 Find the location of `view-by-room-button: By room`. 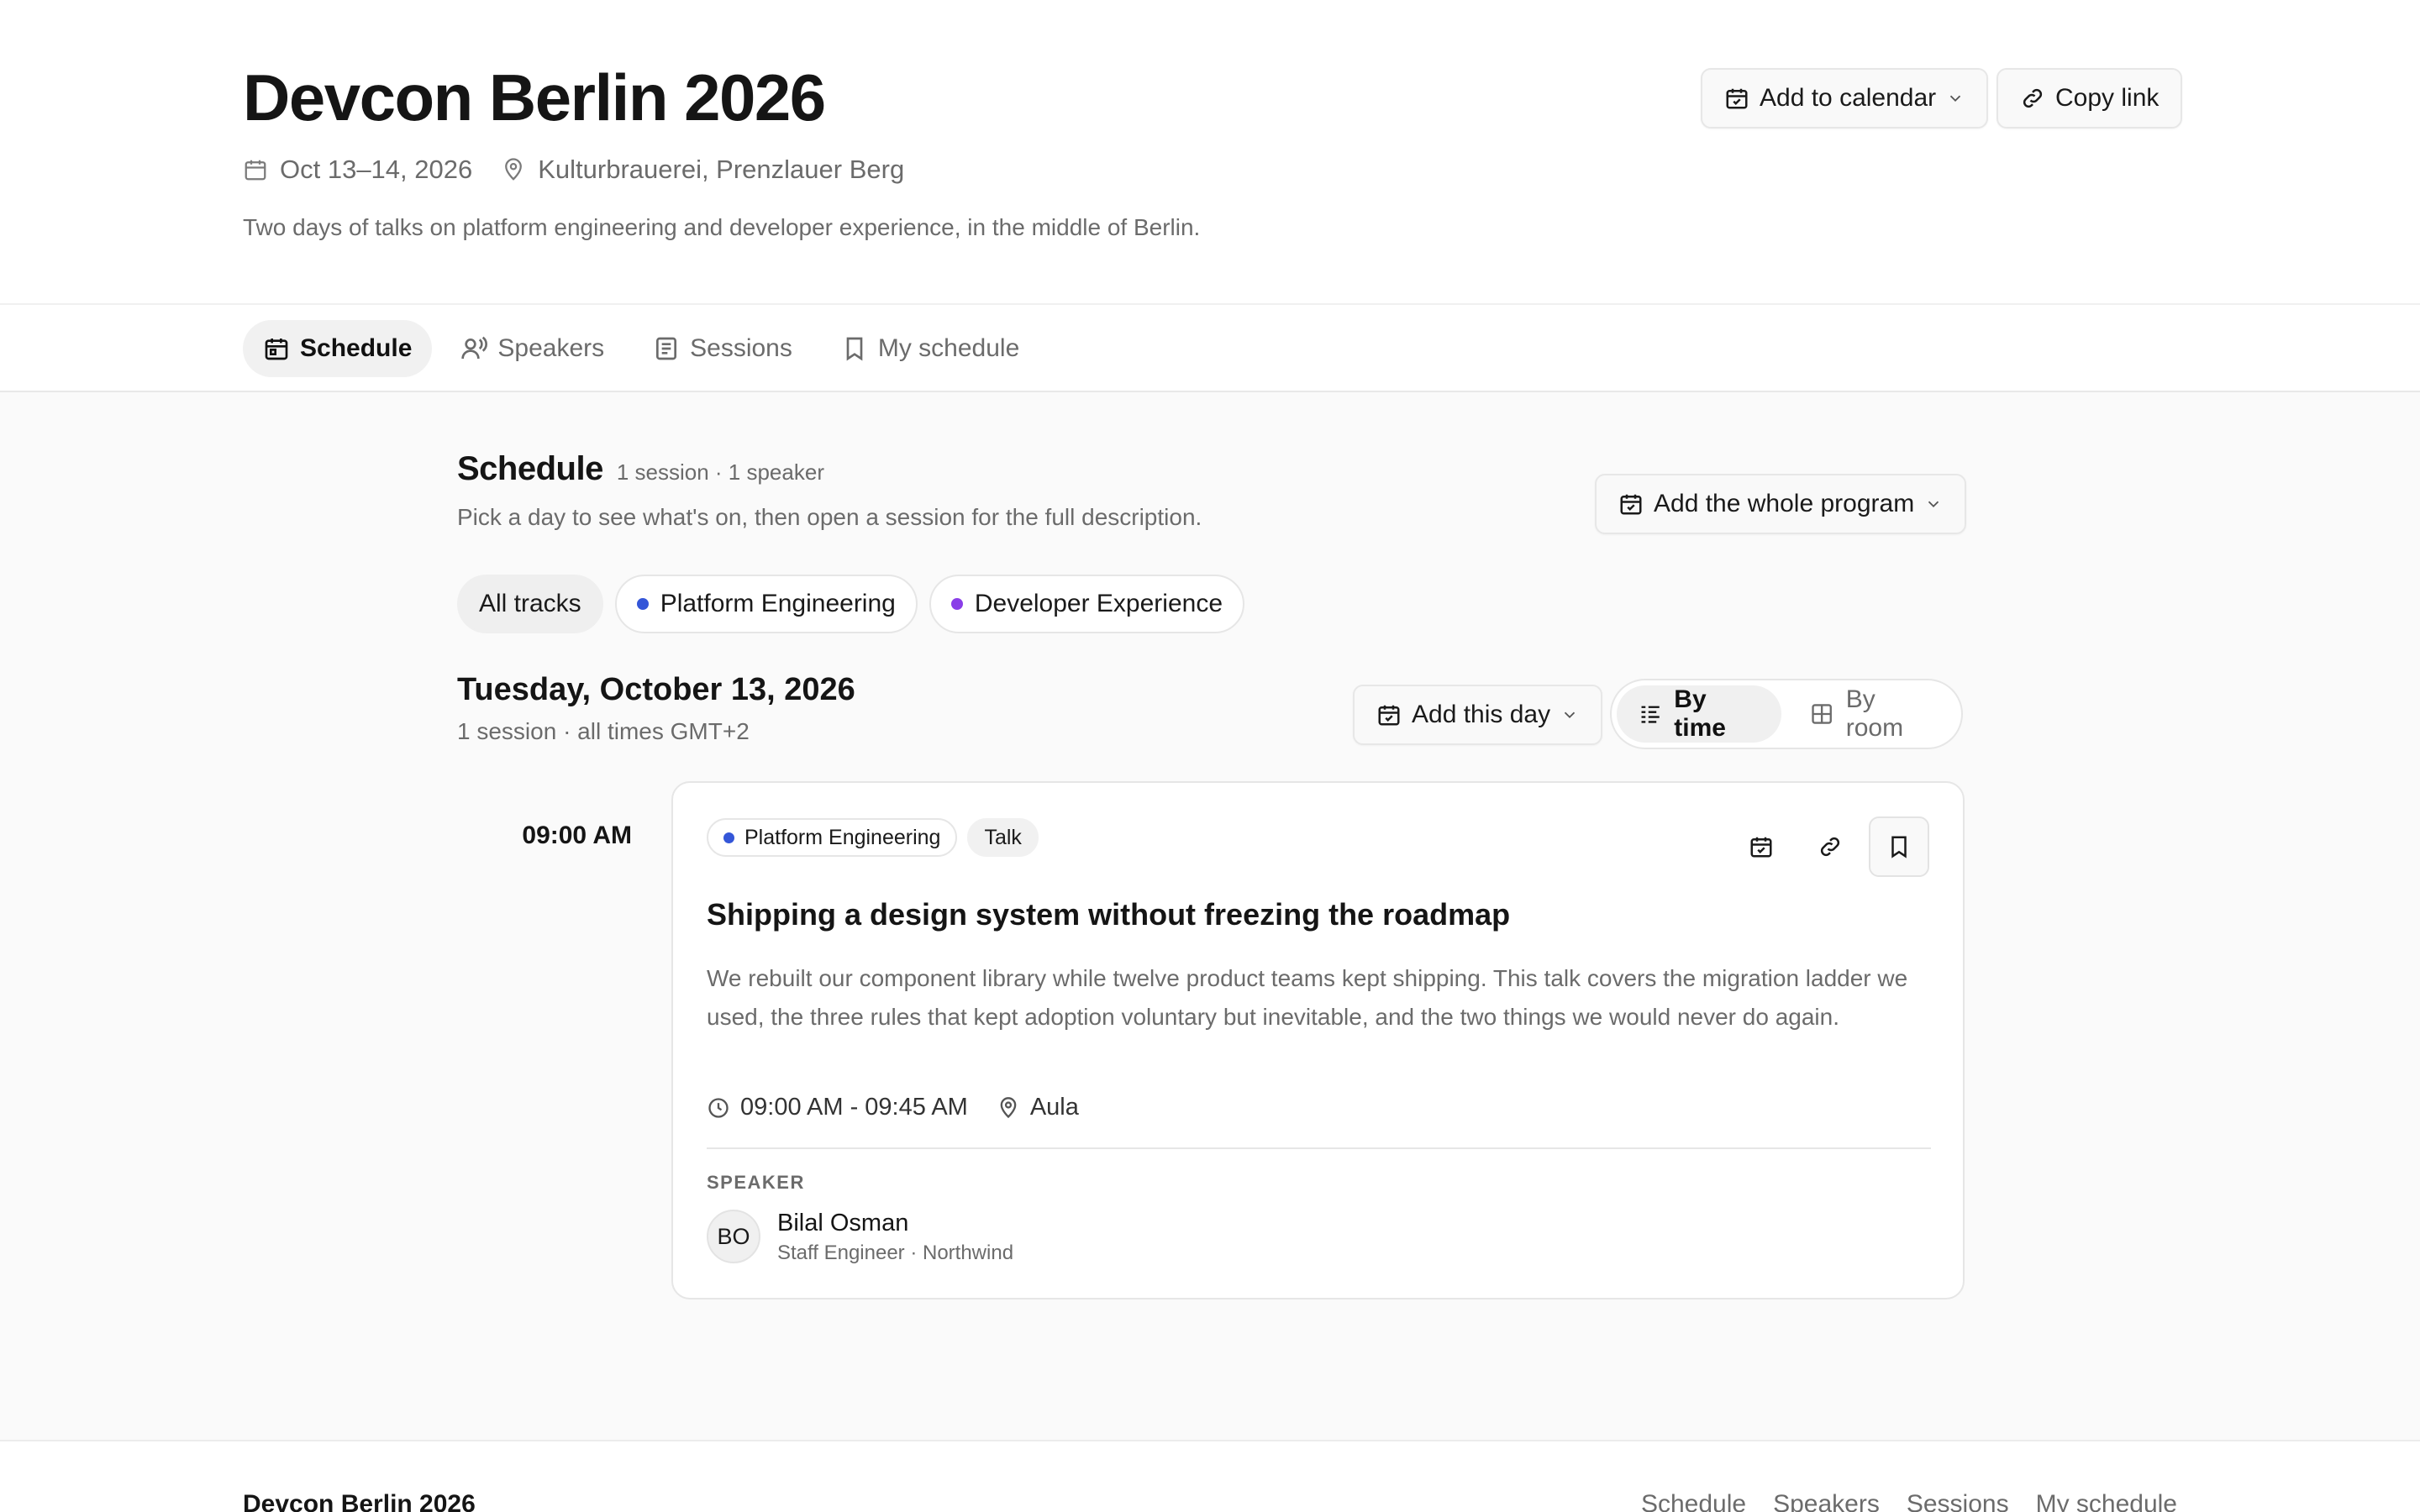

view-by-room-button: By room is located at coordinates (1872, 714).